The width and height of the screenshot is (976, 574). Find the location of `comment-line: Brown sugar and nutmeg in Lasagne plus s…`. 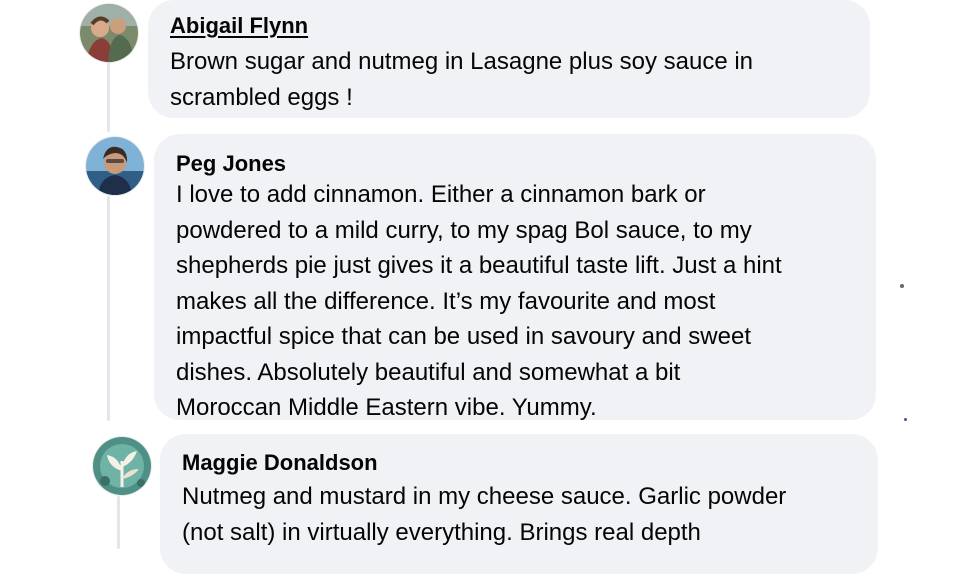

comment-line: Brown sugar and nutmeg in Lasagne plus s… is located at coordinates (462, 61).